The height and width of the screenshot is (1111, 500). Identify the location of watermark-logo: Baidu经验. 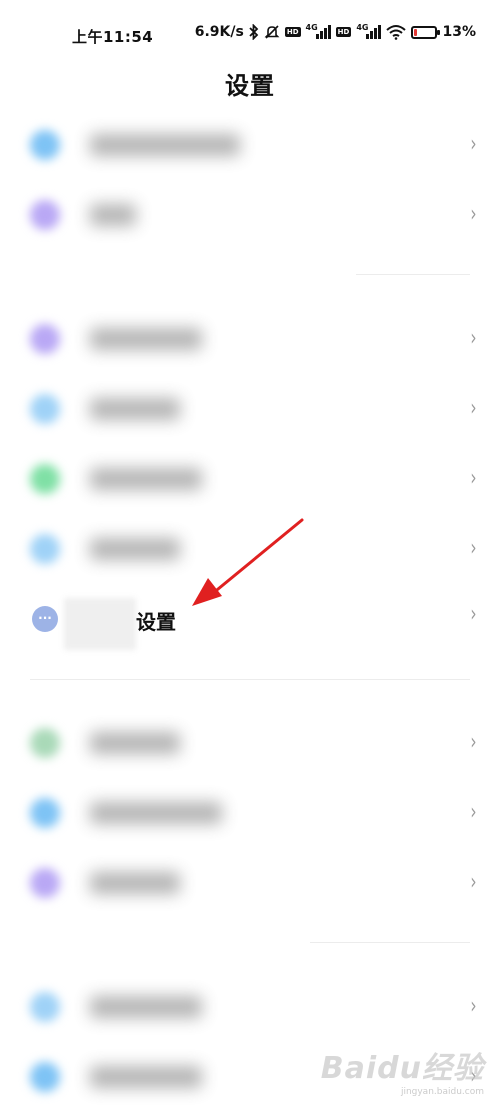
(402, 1068).